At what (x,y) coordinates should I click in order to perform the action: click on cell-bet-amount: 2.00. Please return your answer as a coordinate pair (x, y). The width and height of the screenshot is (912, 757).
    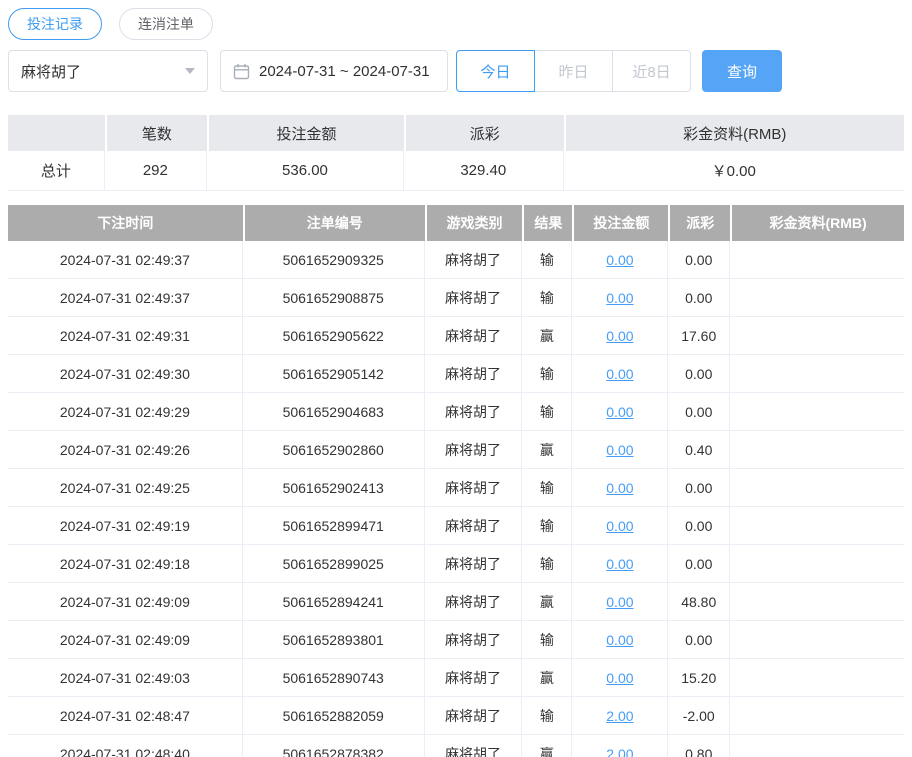
    Looking at the image, I should click on (620, 746).